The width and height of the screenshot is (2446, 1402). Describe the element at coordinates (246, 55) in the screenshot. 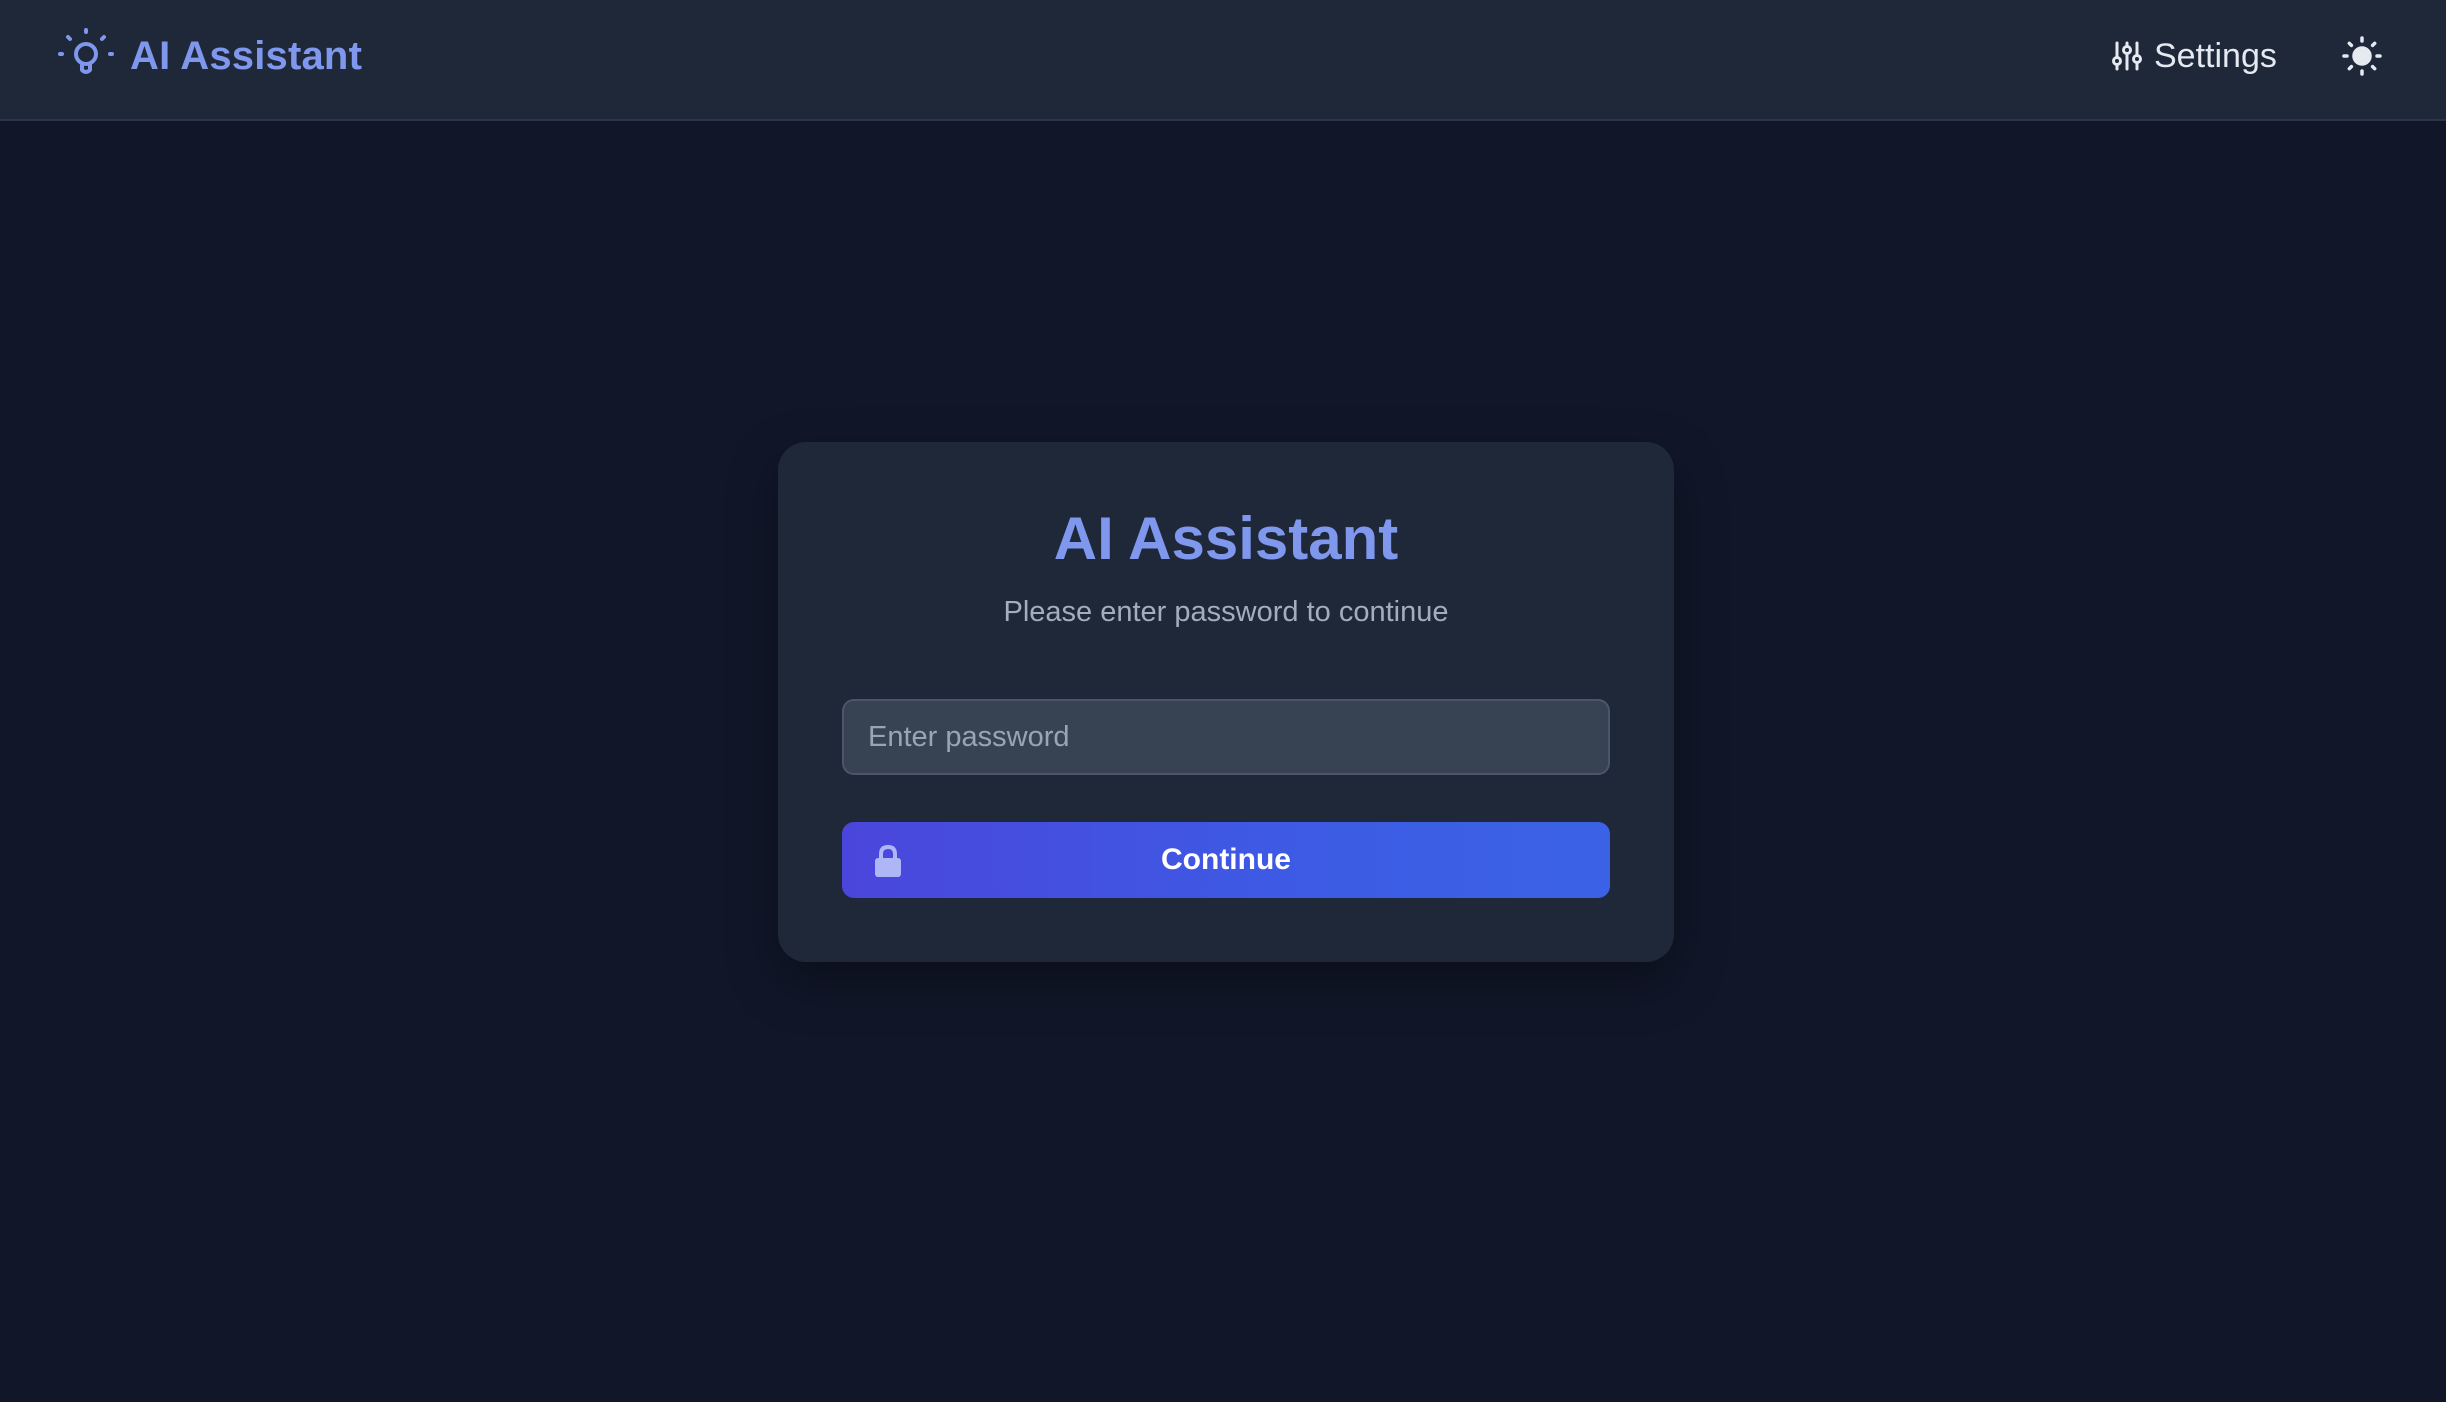

I see `brand-title: AI Assistant` at that location.